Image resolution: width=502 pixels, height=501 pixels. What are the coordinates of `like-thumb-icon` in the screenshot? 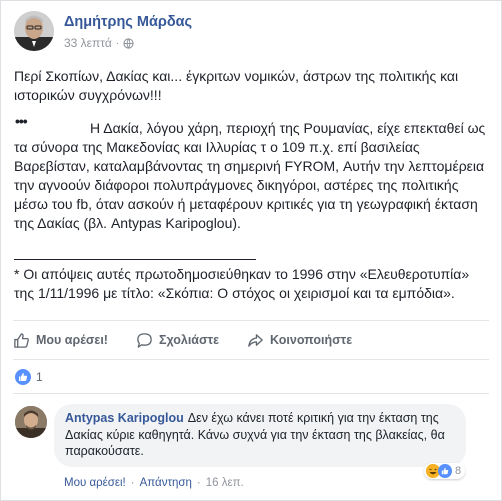 It's located at (21, 340).